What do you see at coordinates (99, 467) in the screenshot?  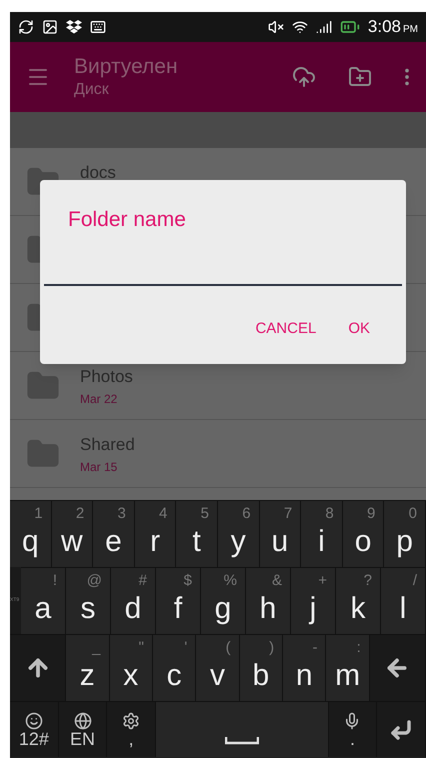 I see `file-date: Mar 15` at bounding box center [99, 467].